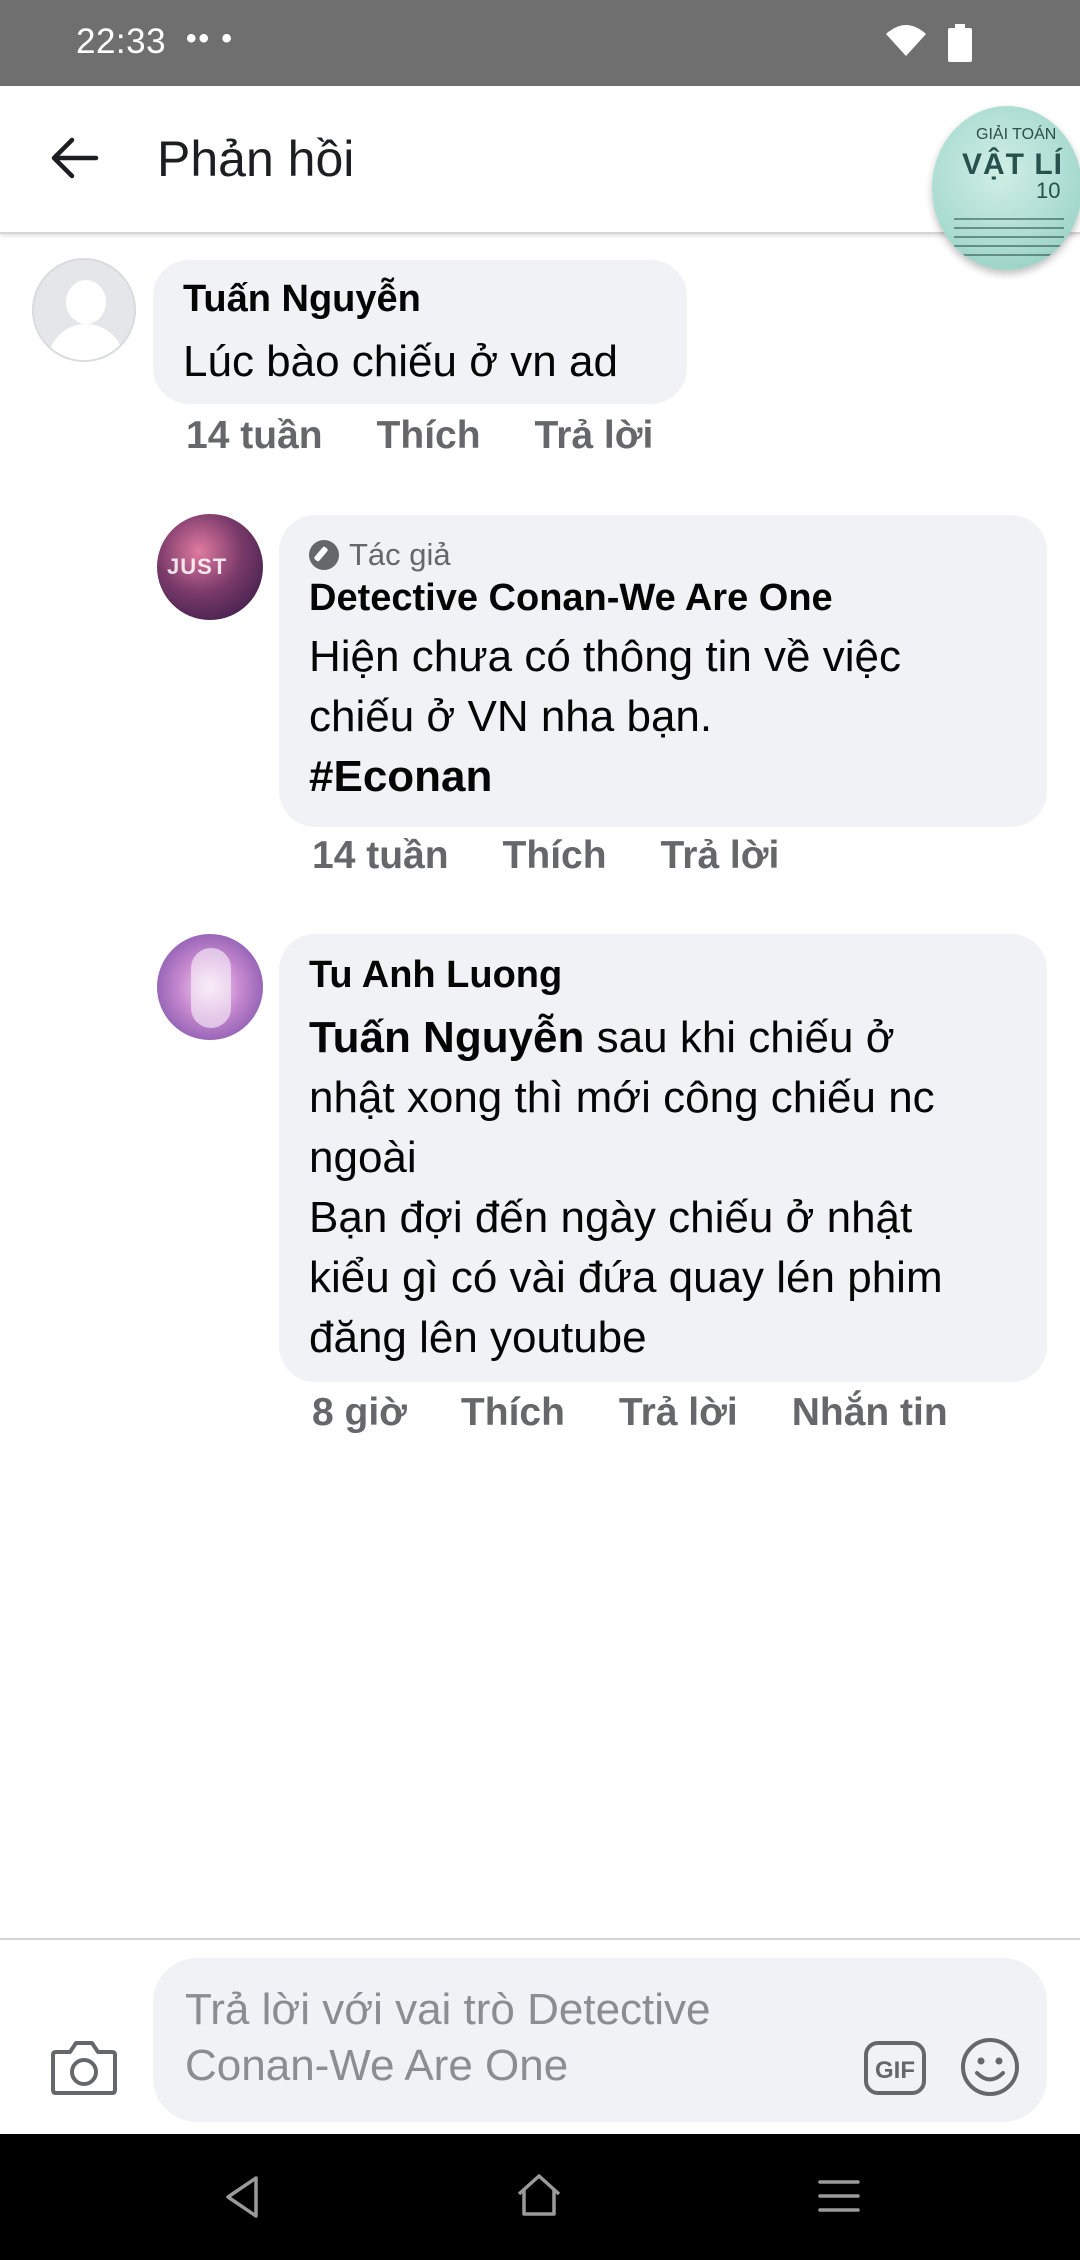 The width and height of the screenshot is (1080, 2260). Describe the element at coordinates (302, 299) in the screenshot. I see `comment-author: Tuấn Nguyễn` at that location.